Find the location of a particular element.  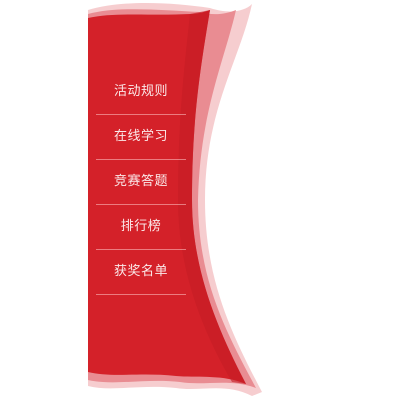

menu-item-activity-rules: 活动规则 is located at coordinates (141, 92).